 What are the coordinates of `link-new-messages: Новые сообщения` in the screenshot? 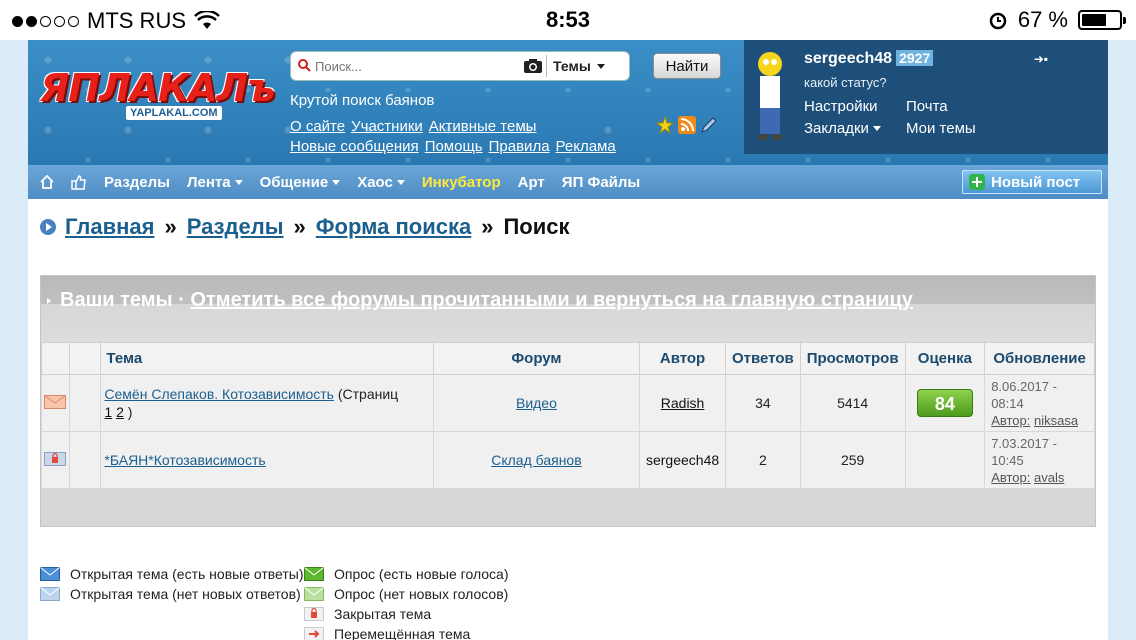 It's located at (354, 146).